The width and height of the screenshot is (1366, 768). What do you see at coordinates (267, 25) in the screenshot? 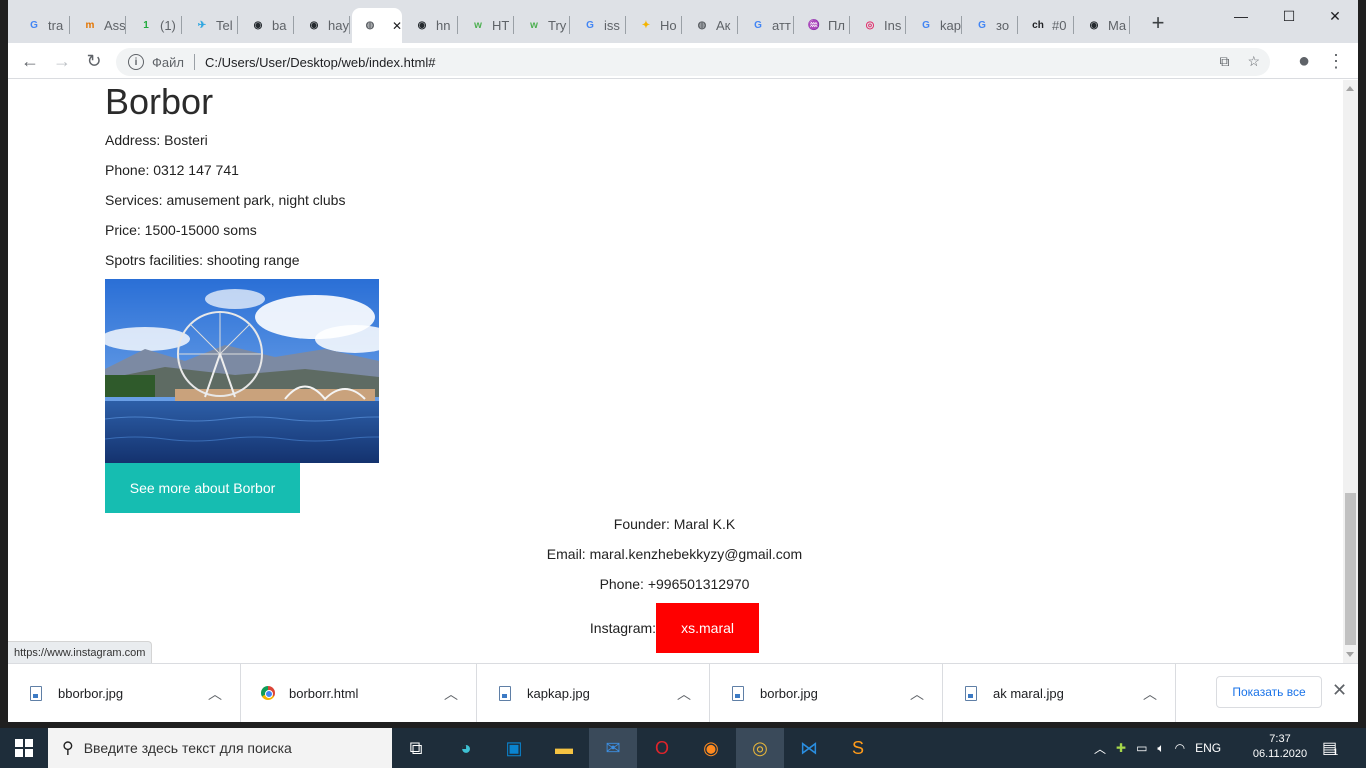
I see `tab-4: ◉ ba` at bounding box center [267, 25].